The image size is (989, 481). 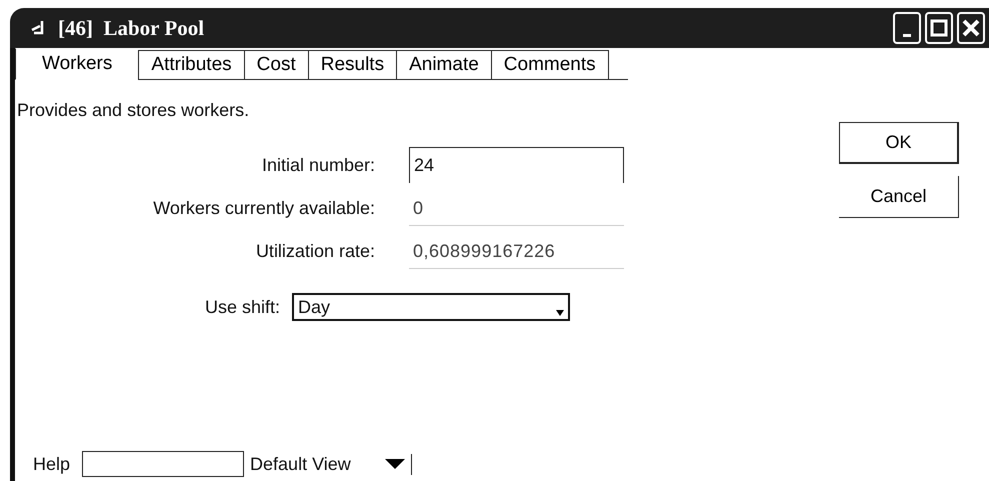 What do you see at coordinates (317, 165) in the screenshot?
I see `field-label: Initial number:` at bounding box center [317, 165].